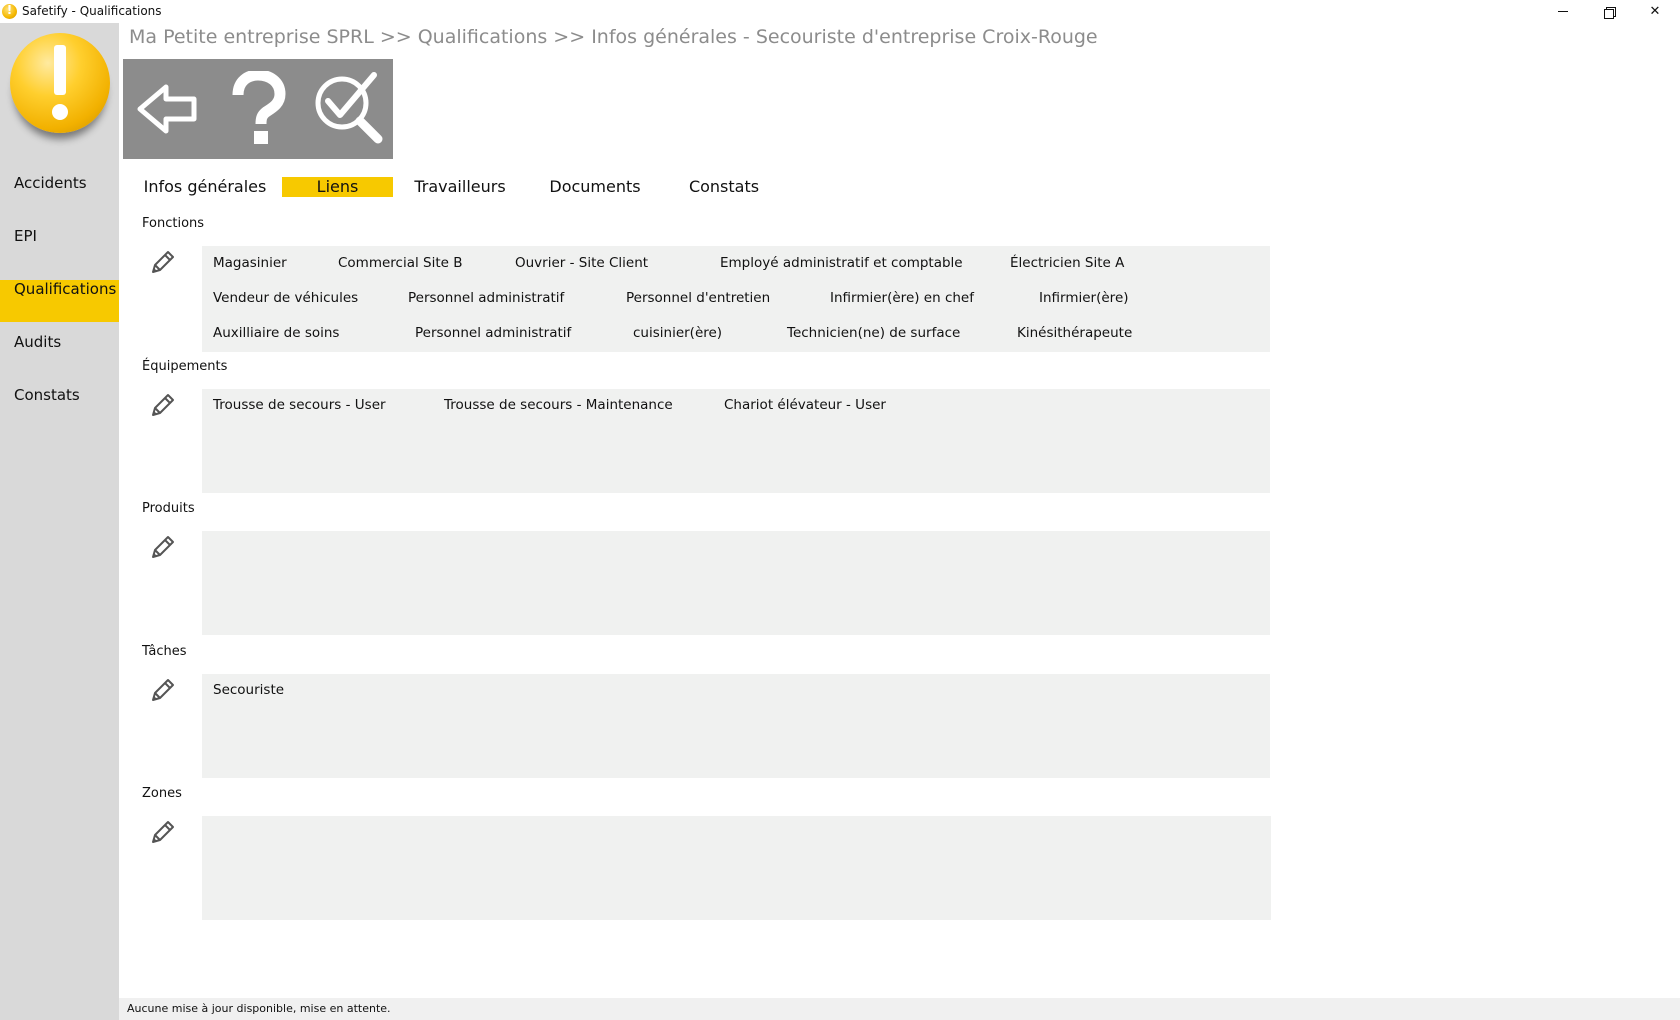 The image size is (1680, 1020). What do you see at coordinates (205, 187) in the screenshot?
I see `tab-infos-generales: Infos générales` at bounding box center [205, 187].